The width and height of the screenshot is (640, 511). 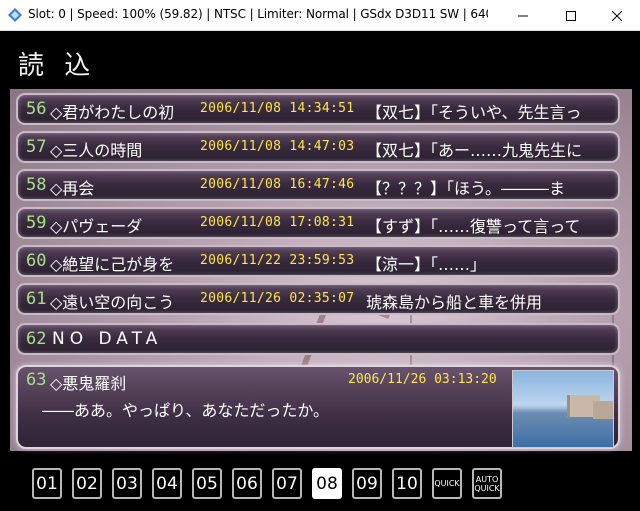 What do you see at coordinates (36, 339) in the screenshot?
I see `save-number: 62` at bounding box center [36, 339].